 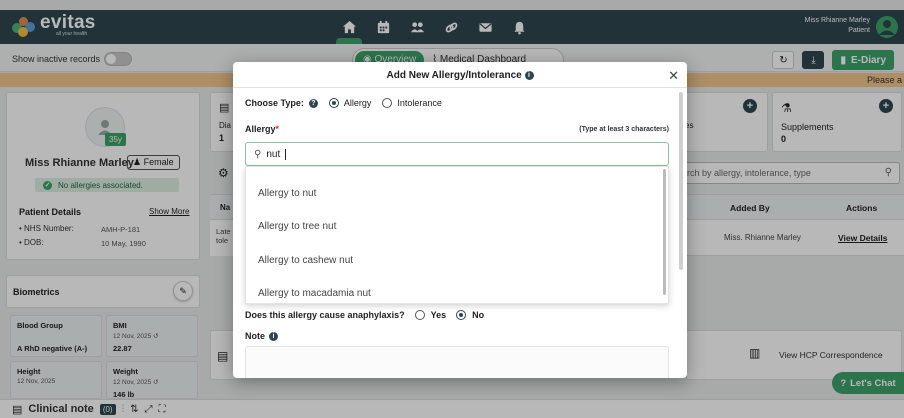 I want to click on radio-allergy-label: Allergy, so click(x=358, y=103).